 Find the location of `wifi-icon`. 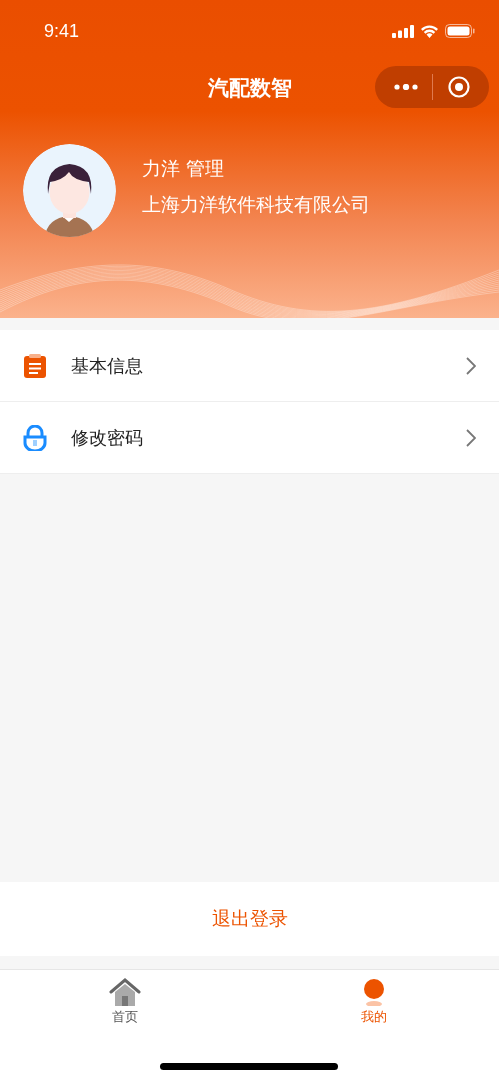

wifi-icon is located at coordinates (429, 31).